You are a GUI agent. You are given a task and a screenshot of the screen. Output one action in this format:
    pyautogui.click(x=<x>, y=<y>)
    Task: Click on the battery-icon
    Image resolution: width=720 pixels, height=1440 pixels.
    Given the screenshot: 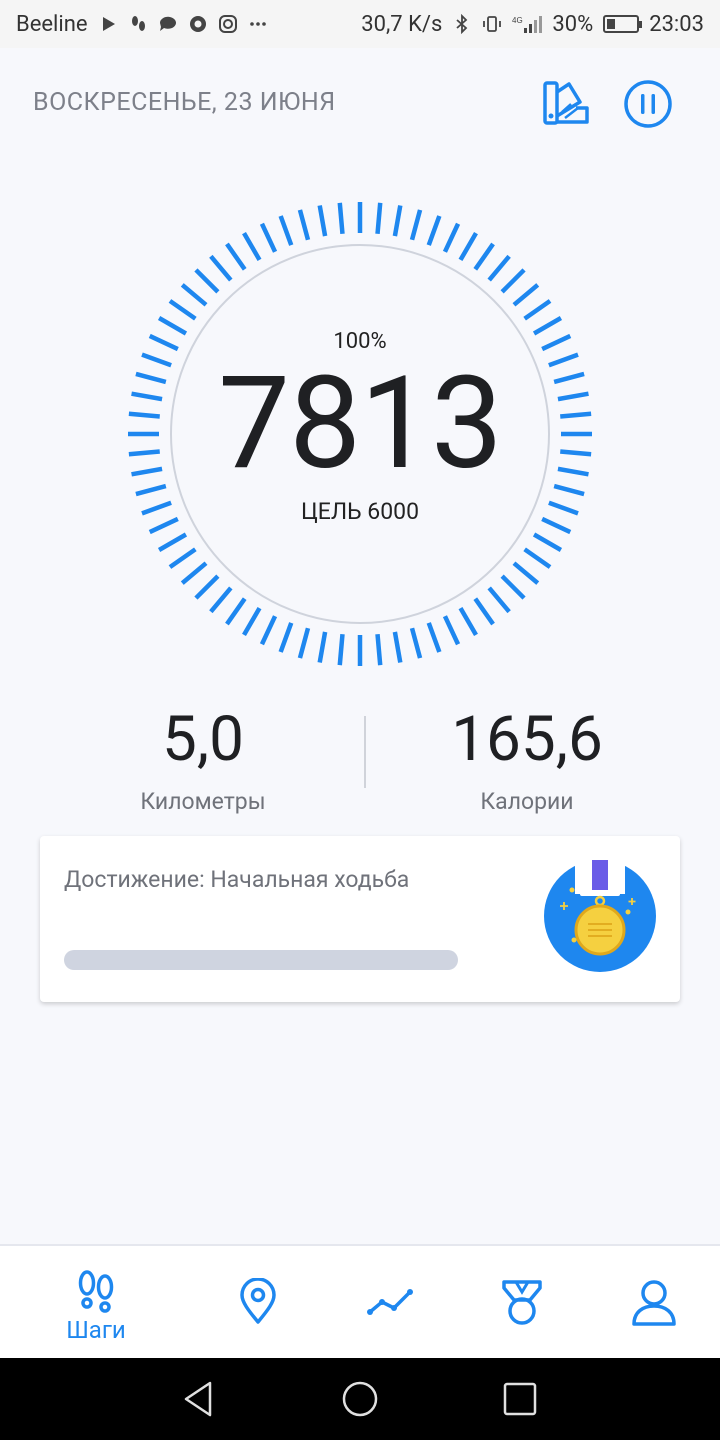 What is the action you would take?
    pyautogui.click(x=623, y=24)
    